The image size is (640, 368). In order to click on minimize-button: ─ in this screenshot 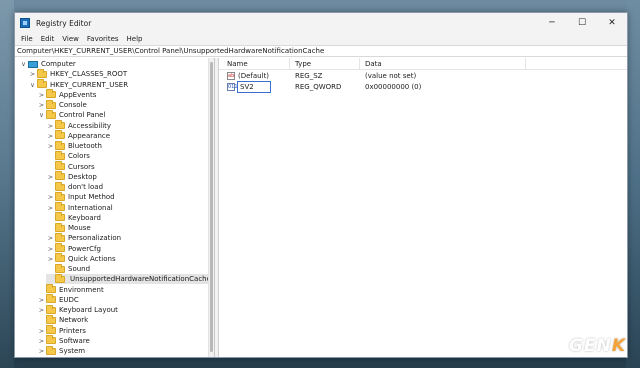, I will do `click(552, 23)`.